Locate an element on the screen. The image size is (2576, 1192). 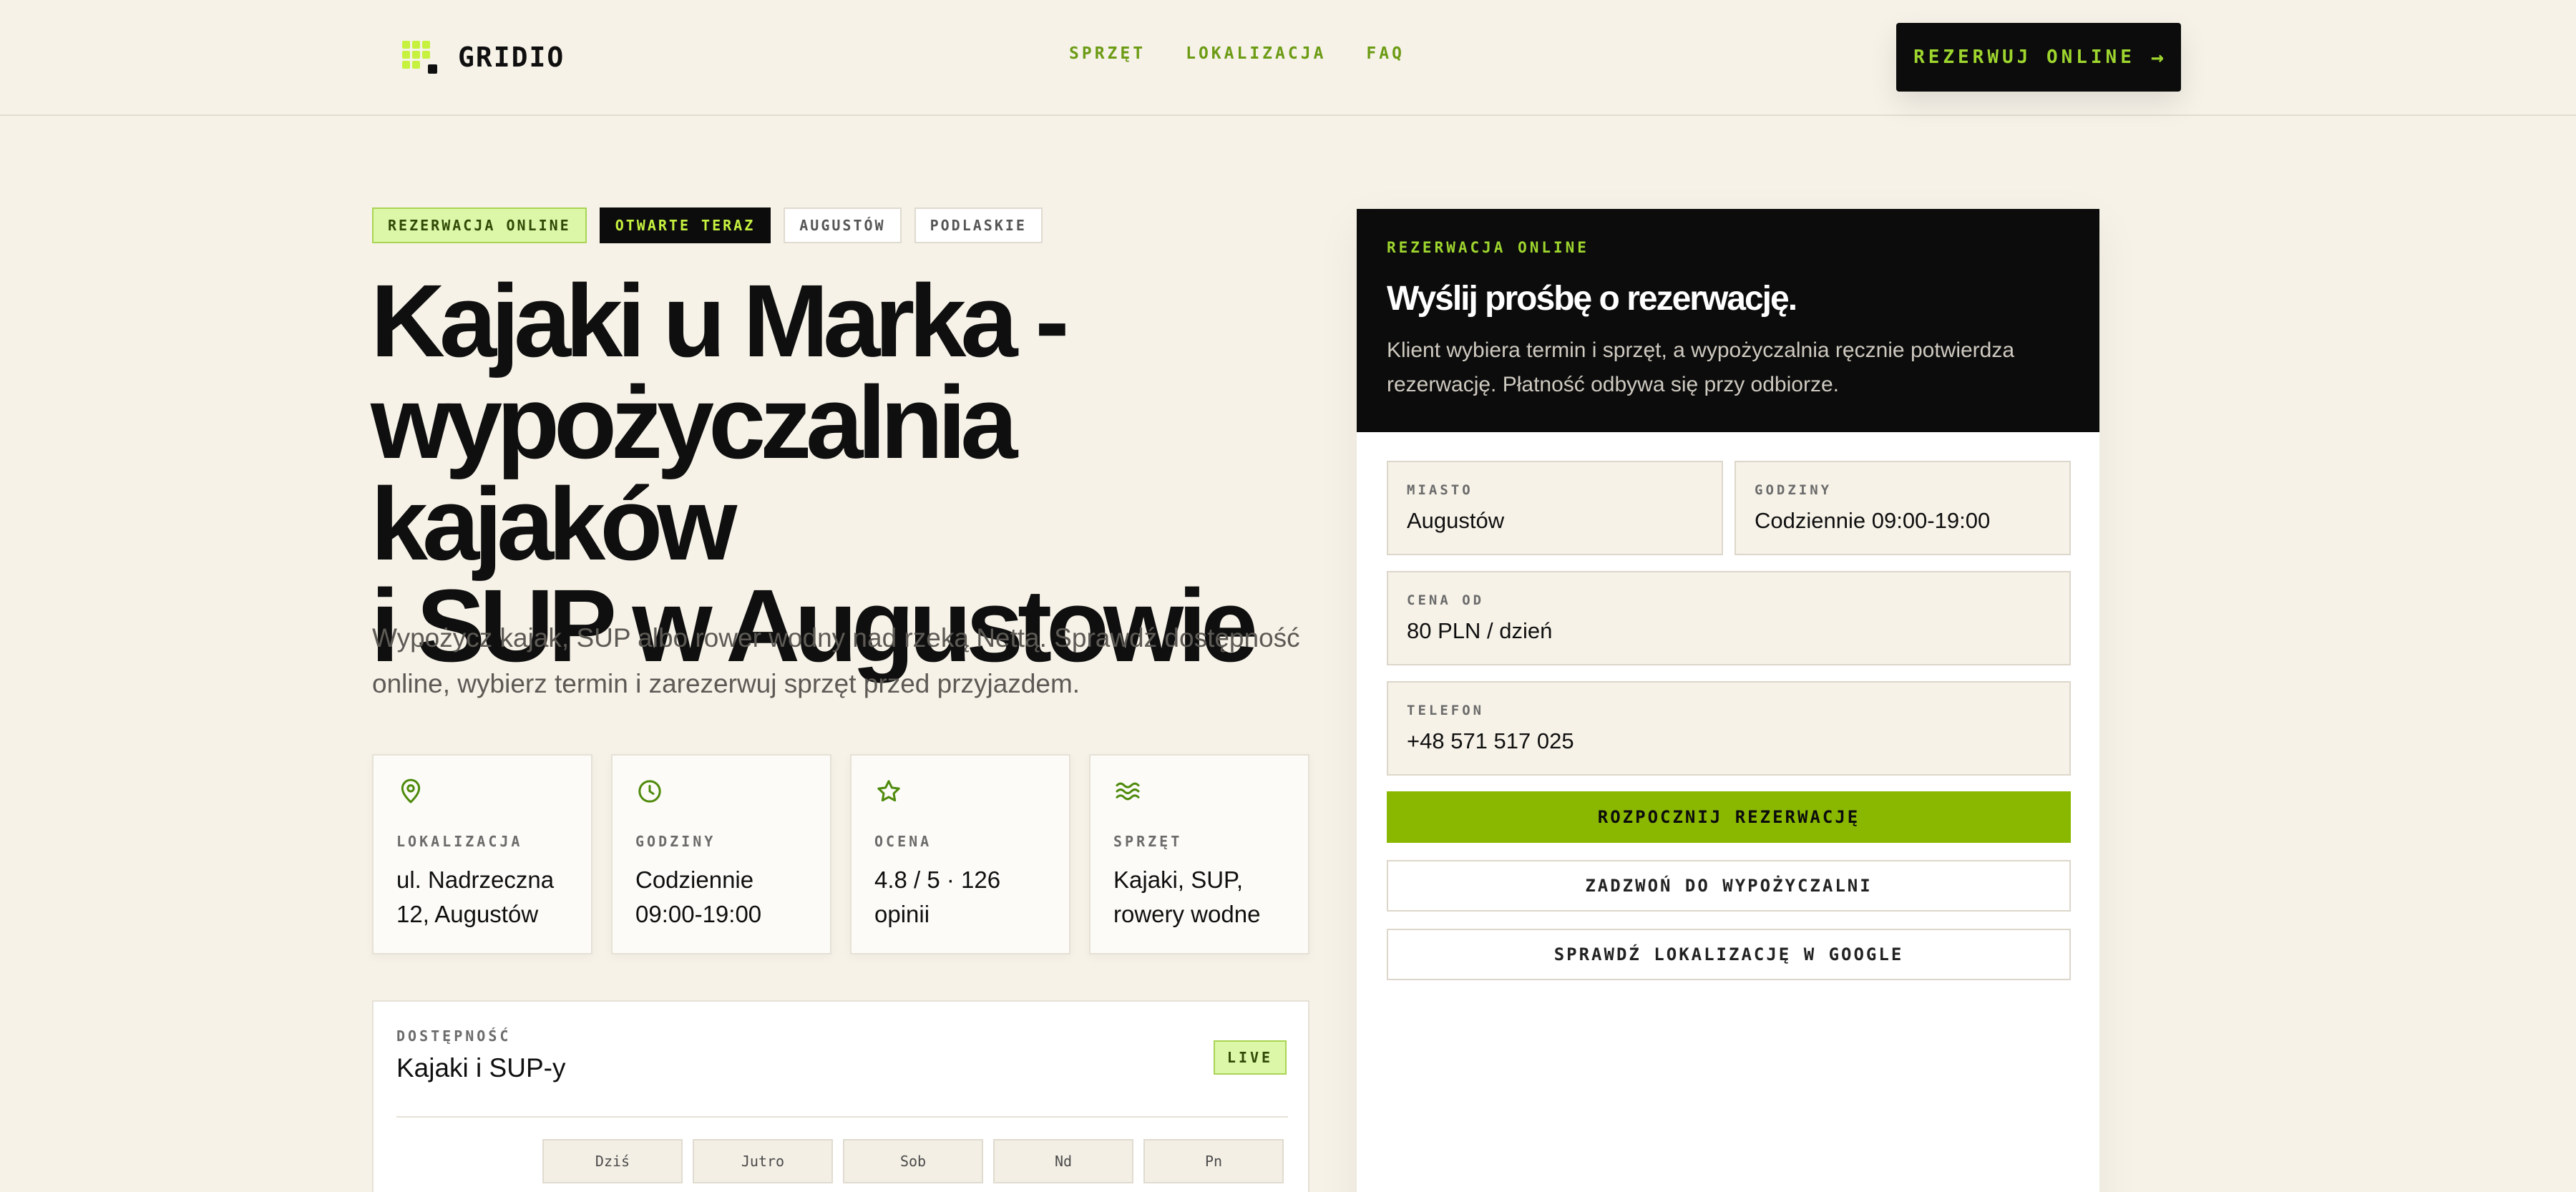
phone-field-value: +48 571 517 025 is located at coordinates (1490, 741).